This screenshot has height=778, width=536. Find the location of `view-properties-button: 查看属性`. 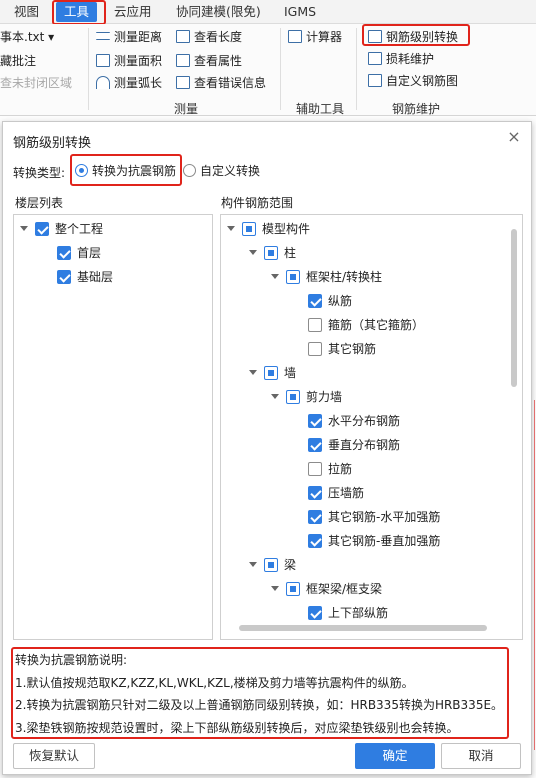

view-properties-button: 查看属性 is located at coordinates (209, 61).